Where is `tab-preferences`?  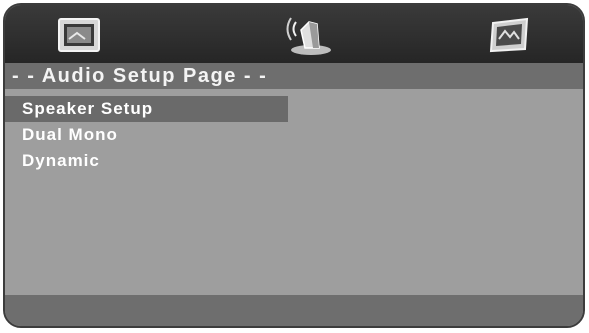
tab-preferences is located at coordinates (509, 35).